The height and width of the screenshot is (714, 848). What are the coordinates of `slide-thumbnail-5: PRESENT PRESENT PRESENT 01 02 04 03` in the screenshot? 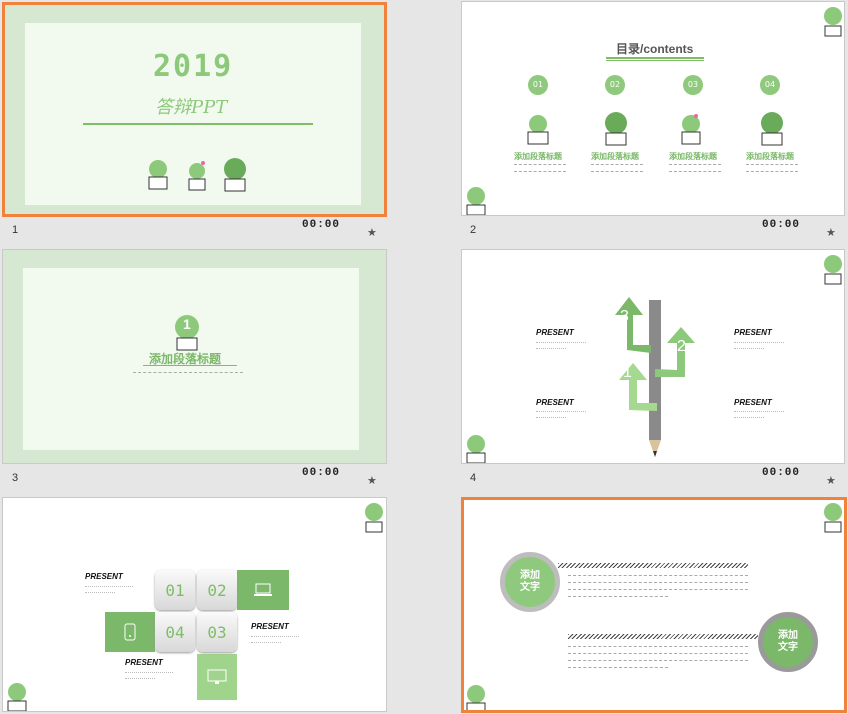 It's located at (194, 604).